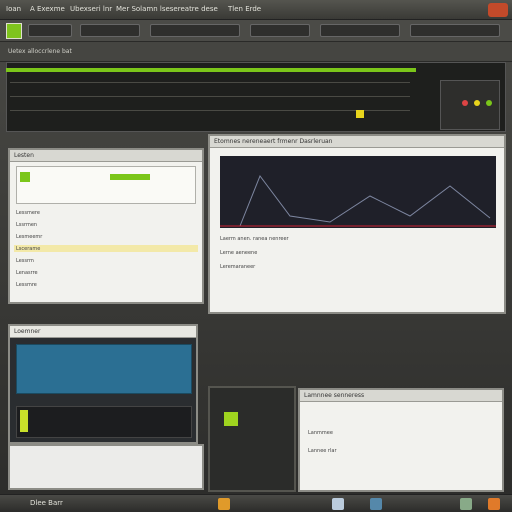  What do you see at coordinates (360, 114) in the screenshot?
I see `node-icon` at bounding box center [360, 114].